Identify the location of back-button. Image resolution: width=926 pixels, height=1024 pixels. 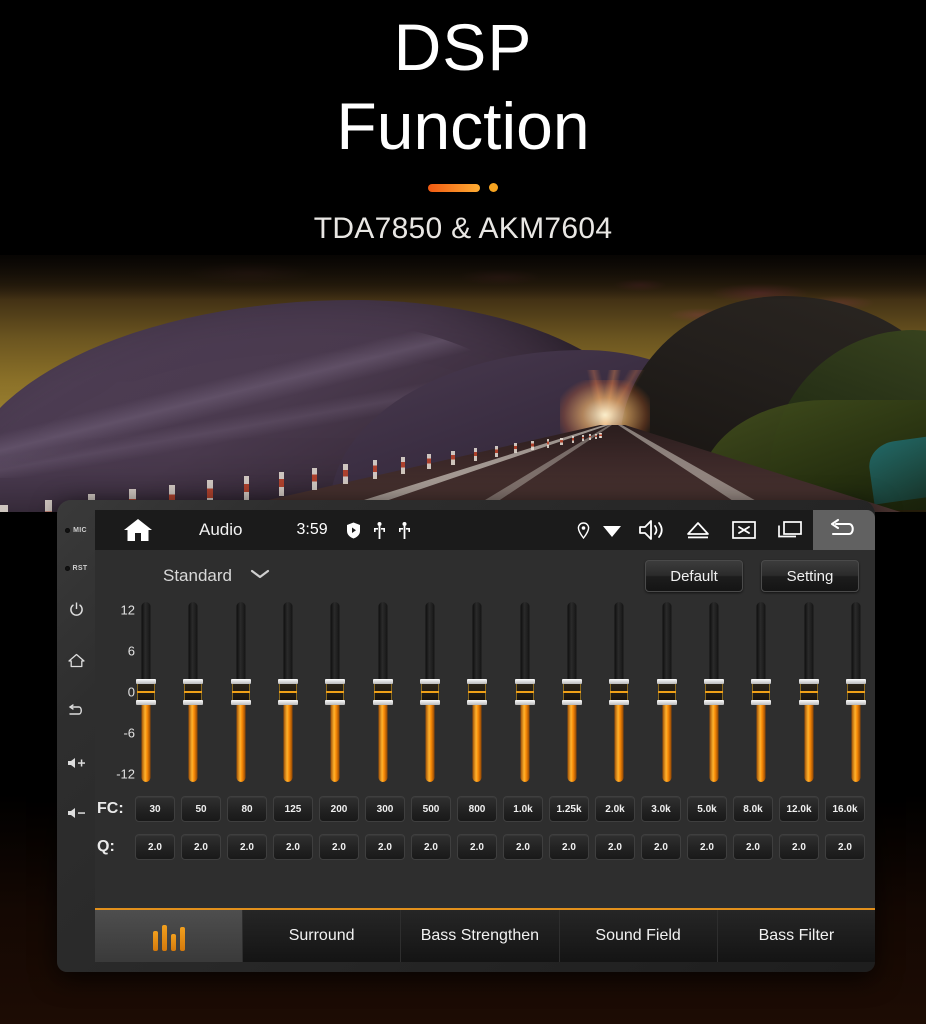
(76, 711).